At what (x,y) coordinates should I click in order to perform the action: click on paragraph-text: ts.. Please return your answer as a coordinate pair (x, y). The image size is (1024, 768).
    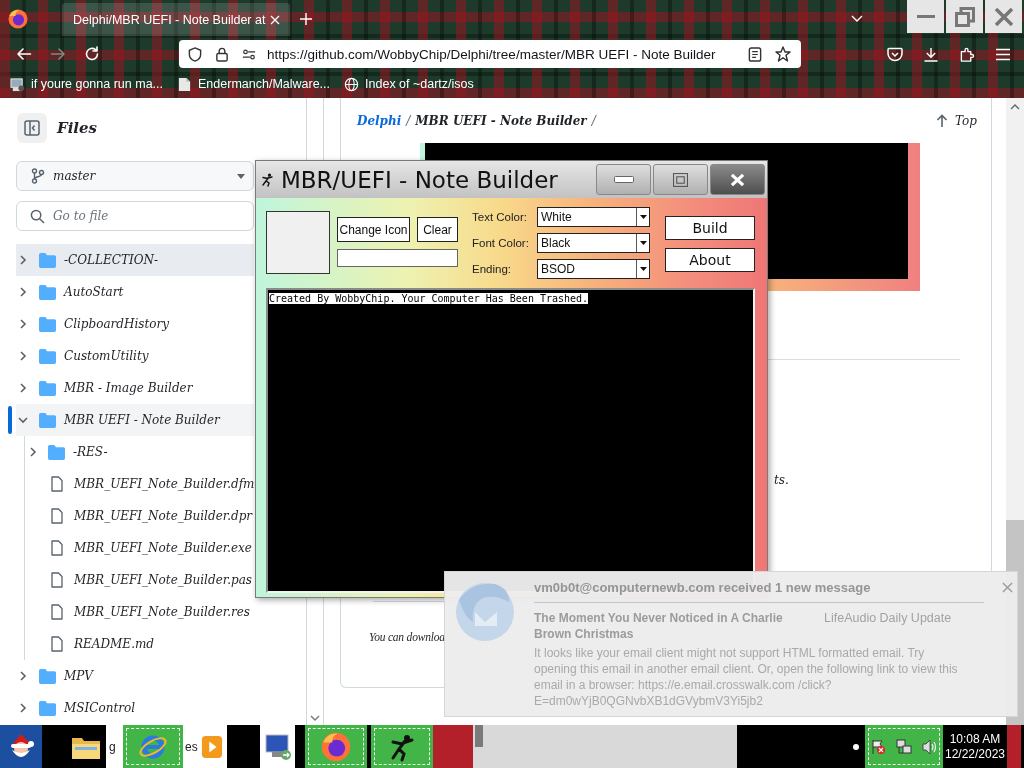
    Looking at the image, I should click on (781, 480).